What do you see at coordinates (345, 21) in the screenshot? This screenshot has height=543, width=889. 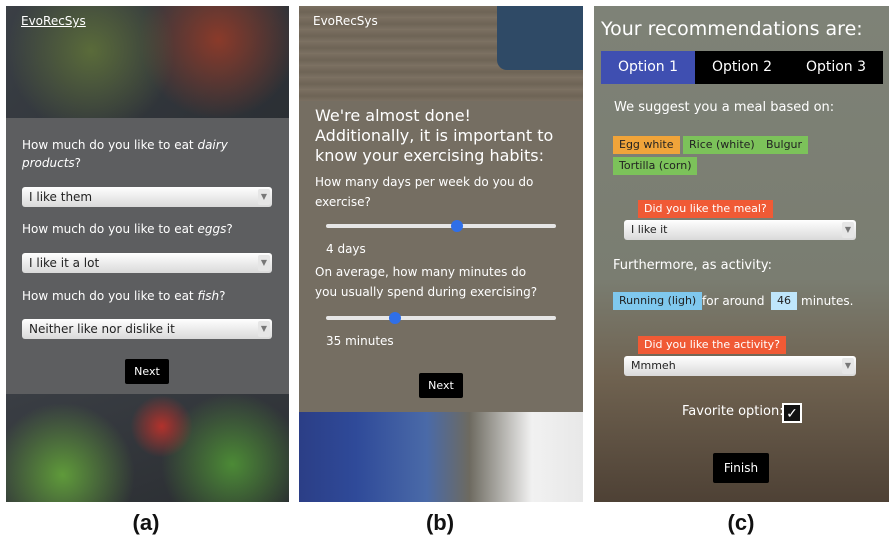 I see `brand-title: EvoRecSys` at bounding box center [345, 21].